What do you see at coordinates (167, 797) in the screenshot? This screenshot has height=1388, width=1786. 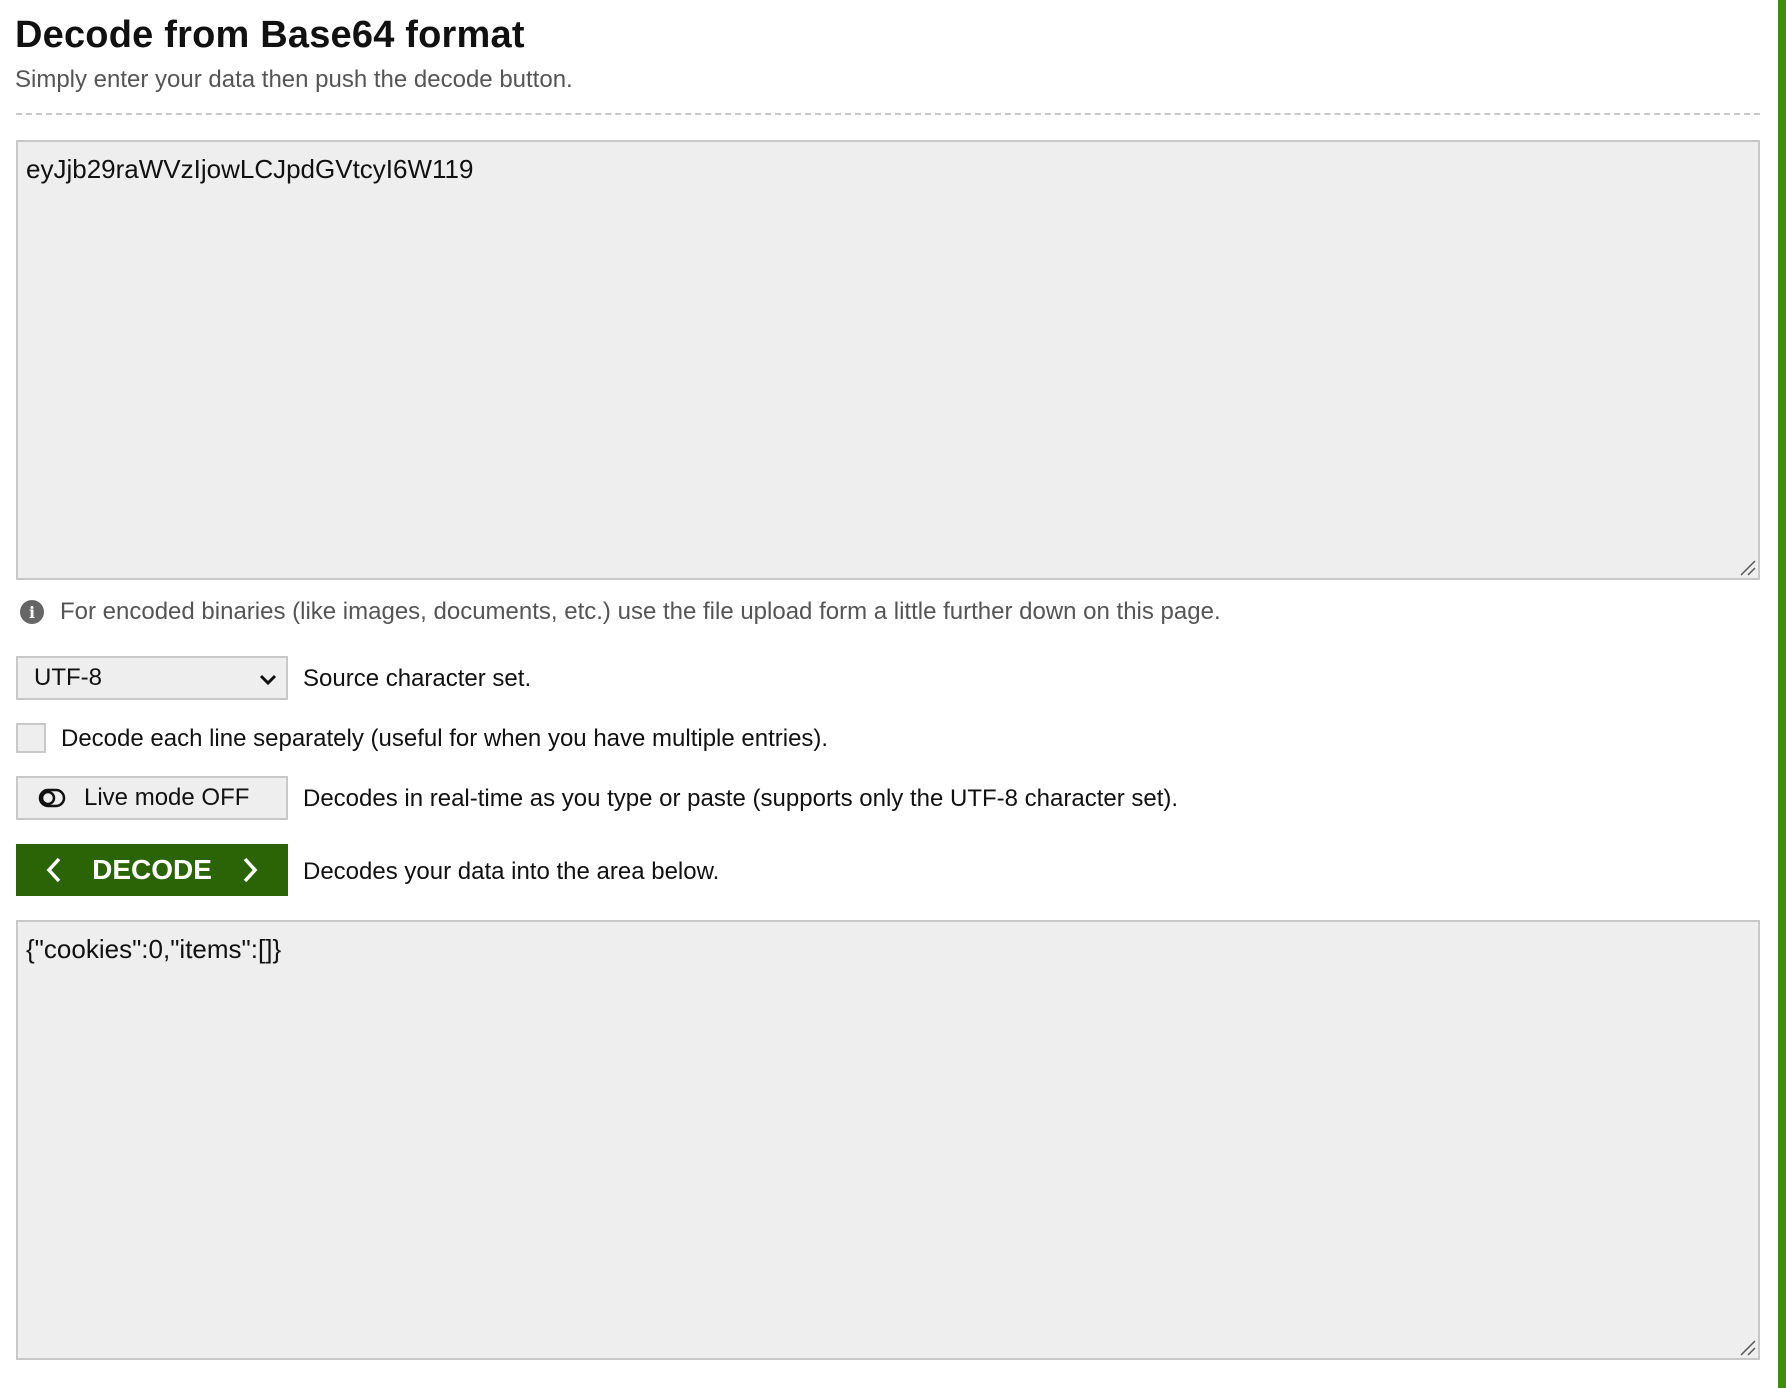 I see `live-mode-label: Live mode OFF` at bounding box center [167, 797].